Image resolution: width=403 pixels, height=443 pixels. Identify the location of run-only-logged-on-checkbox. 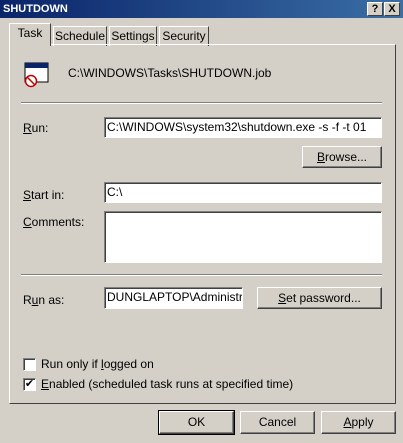
(29, 364).